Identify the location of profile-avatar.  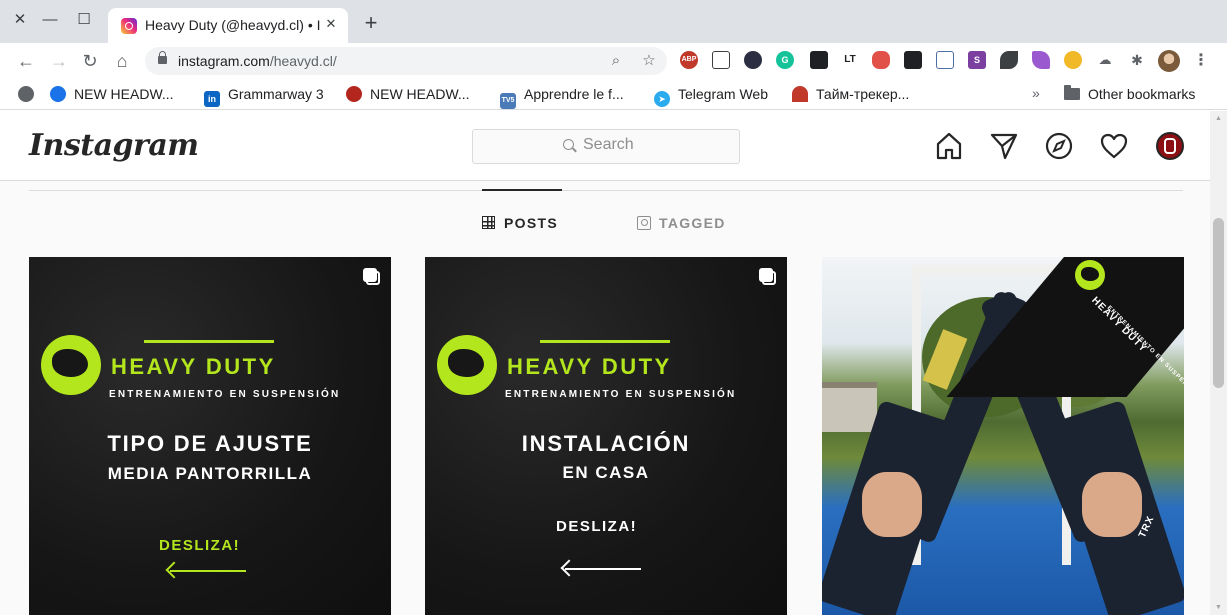
(1169, 61).